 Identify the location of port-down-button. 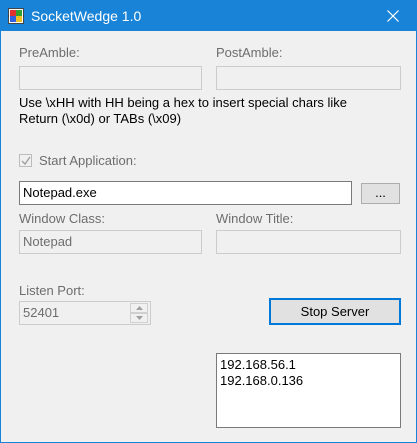
(139, 318).